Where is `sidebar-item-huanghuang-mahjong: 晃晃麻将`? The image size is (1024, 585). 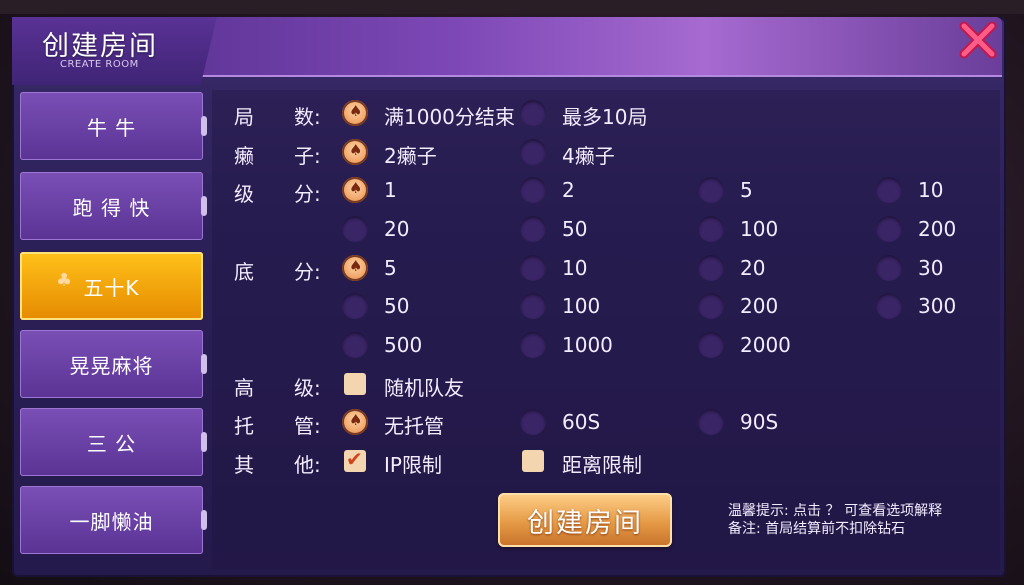
sidebar-item-huanghuang-mahjong: 晃晃麻将 is located at coordinates (113, 364).